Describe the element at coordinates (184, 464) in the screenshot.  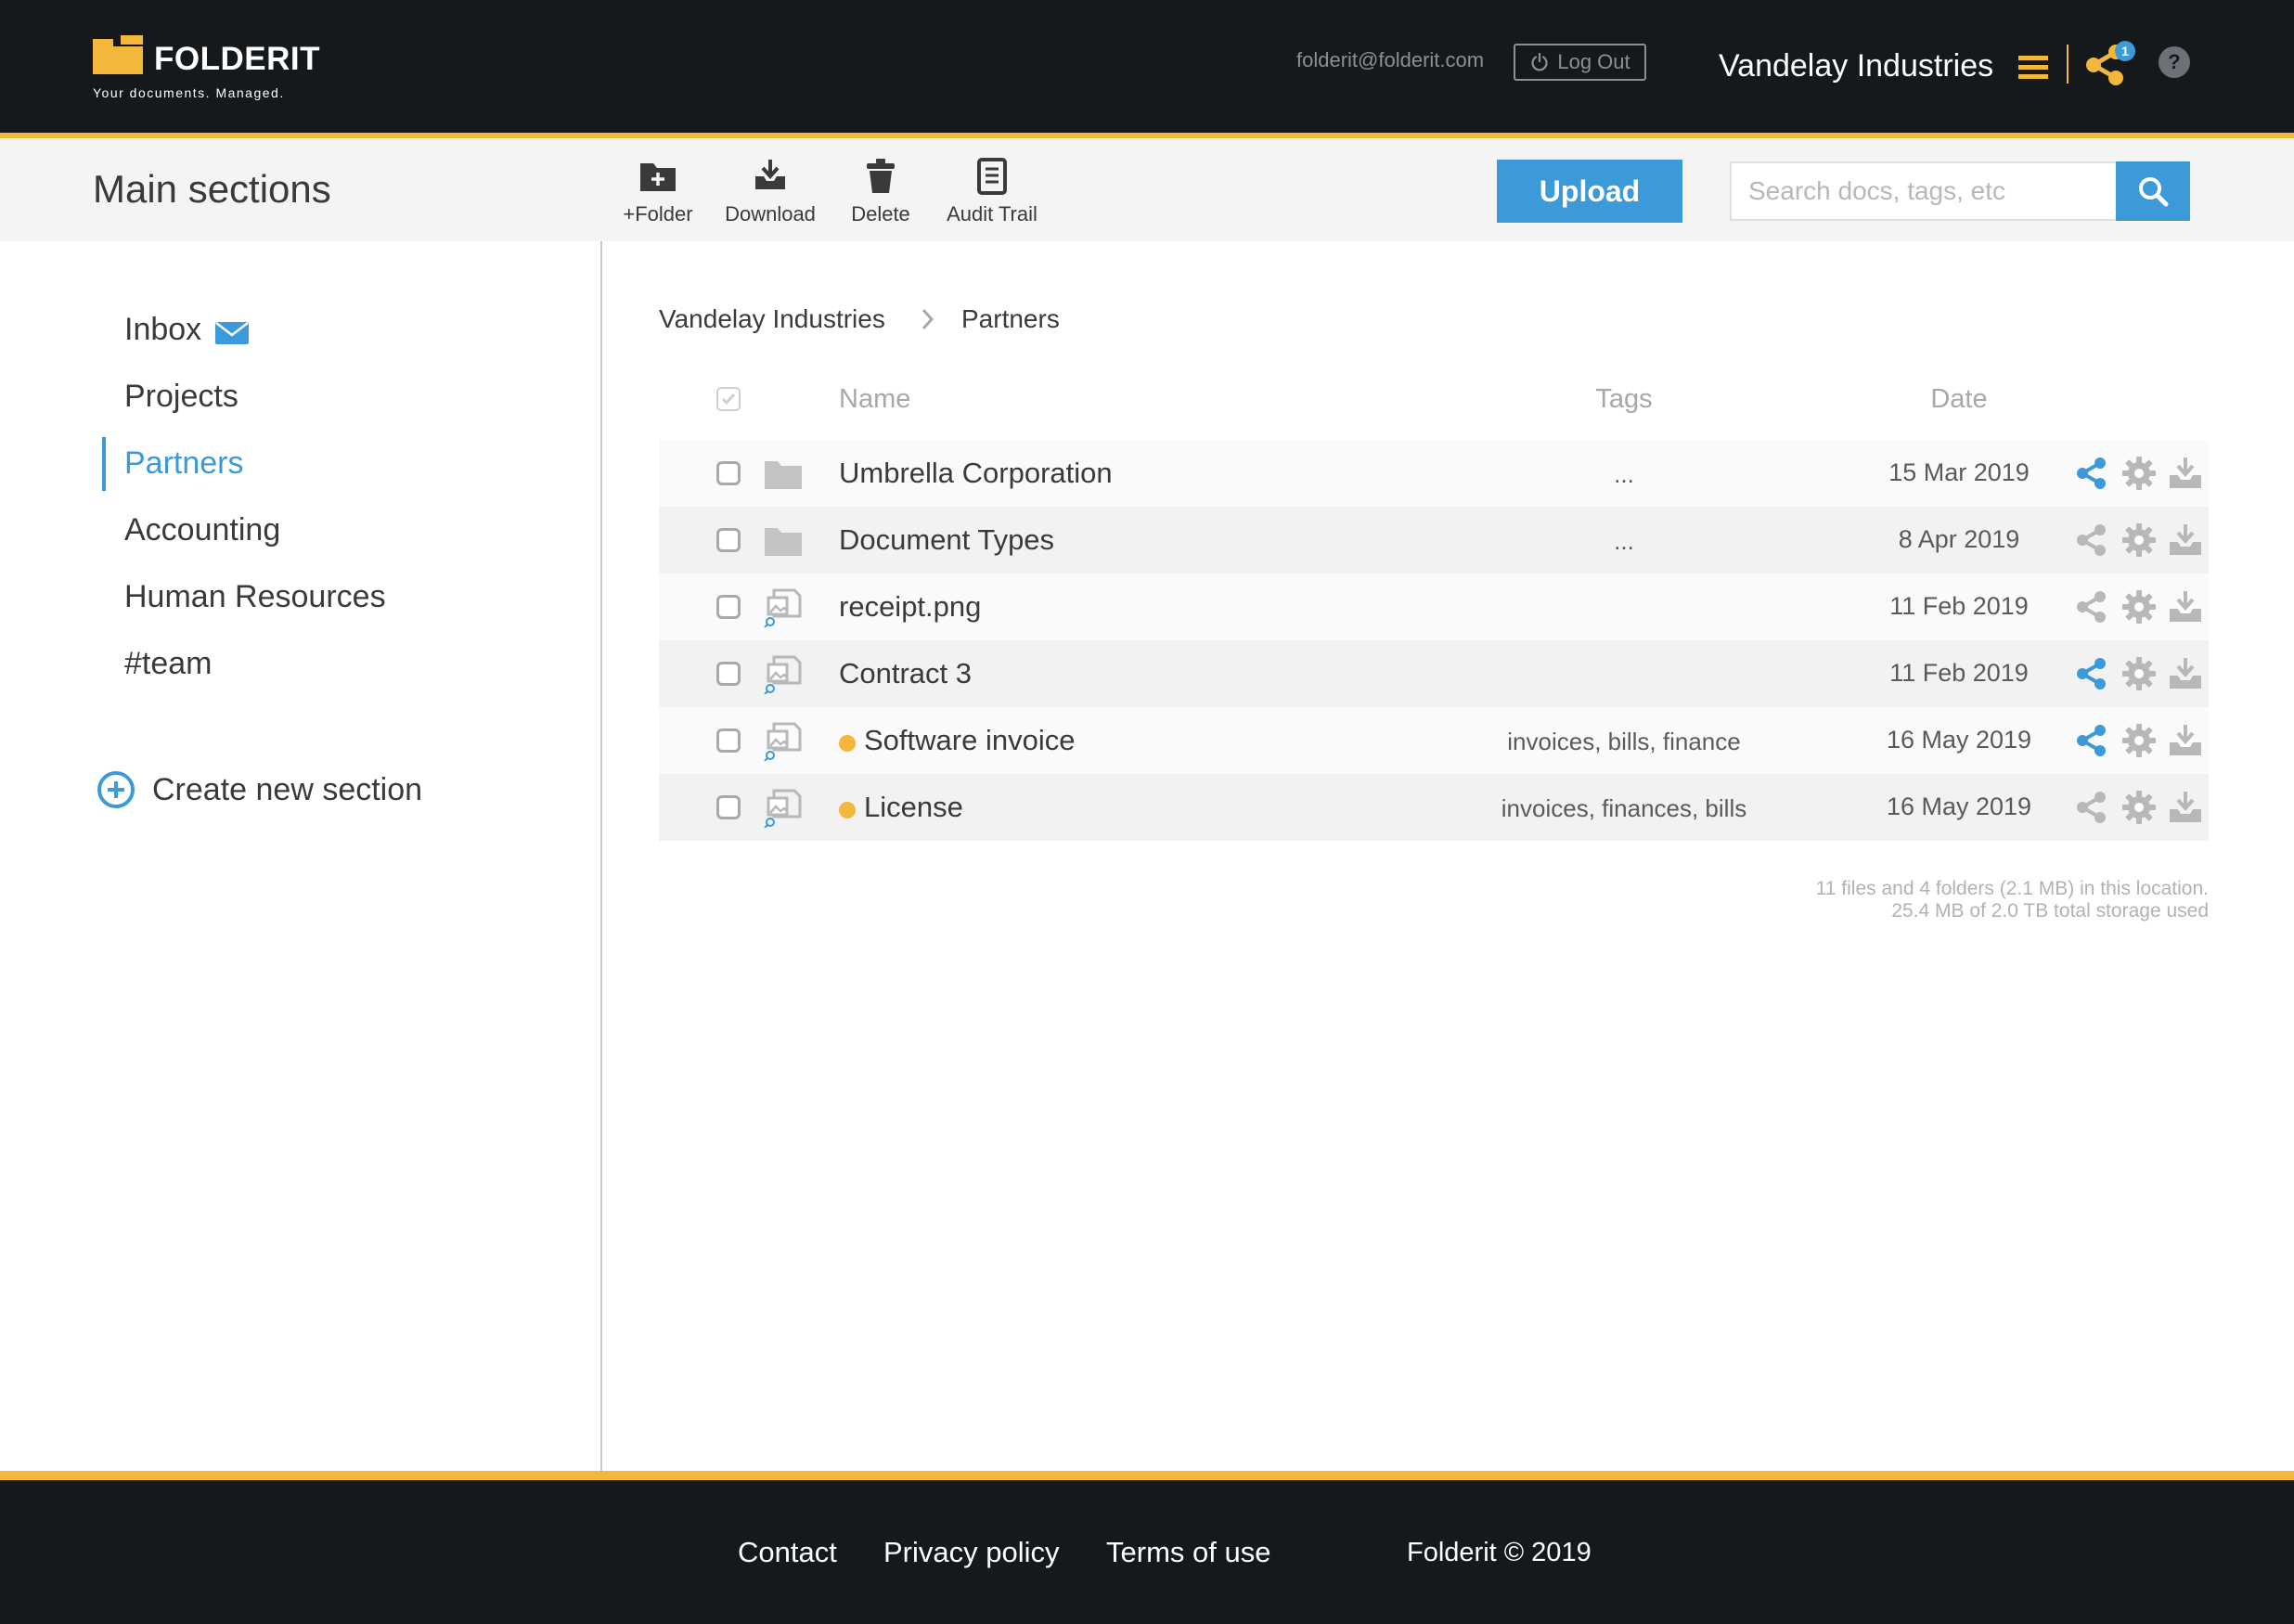
I see `sidebar-item-partners: Partners` at that location.